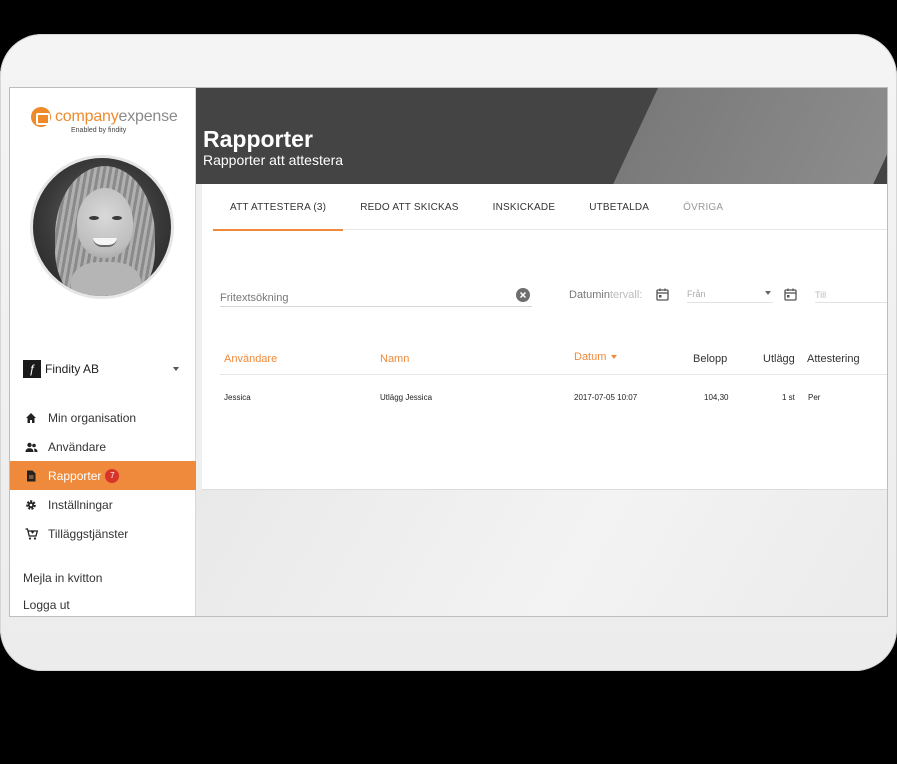 The height and width of the screenshot is (764, 897). What do you see at coordinates (31, 447) in the screenshot?
I see `users-icon` at bounding box center [31, 447].